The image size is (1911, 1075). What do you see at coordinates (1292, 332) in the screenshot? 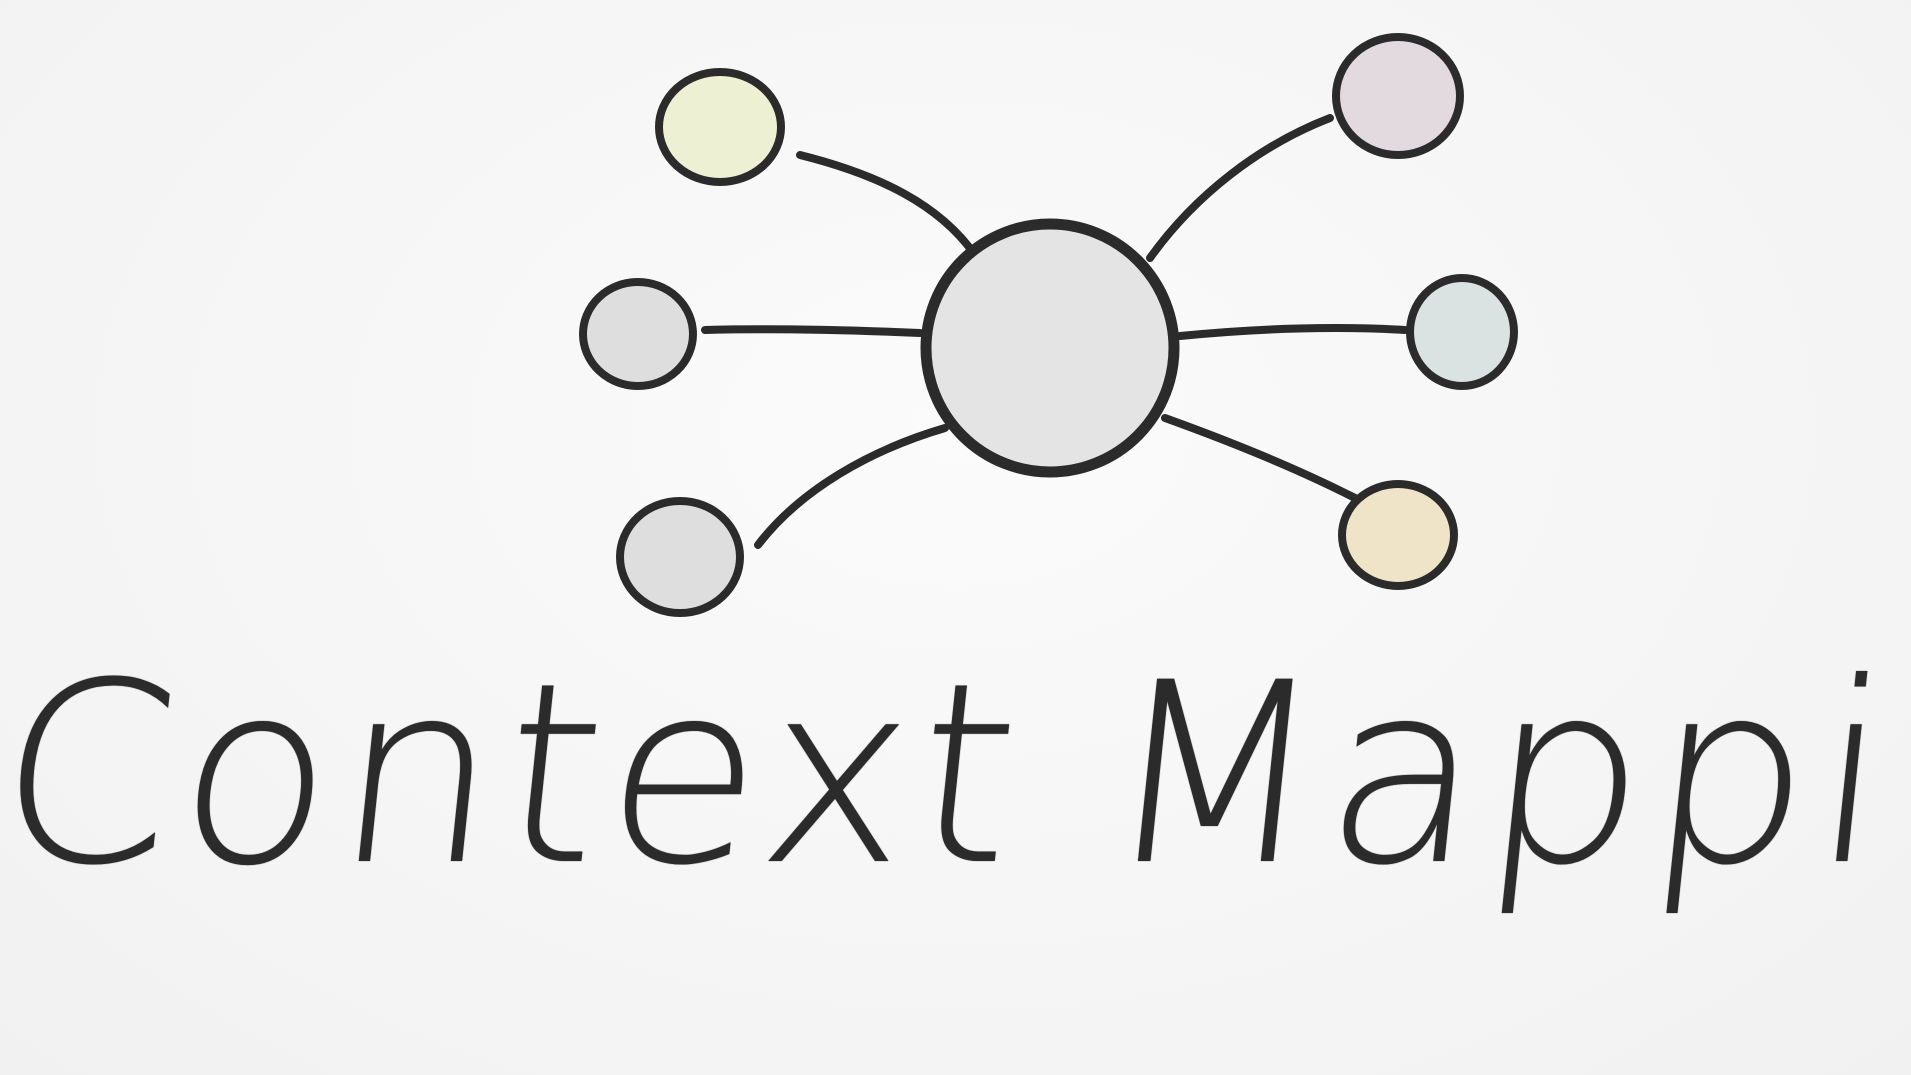
I see `edge-mid-right` at bounding box center [1292, 332].